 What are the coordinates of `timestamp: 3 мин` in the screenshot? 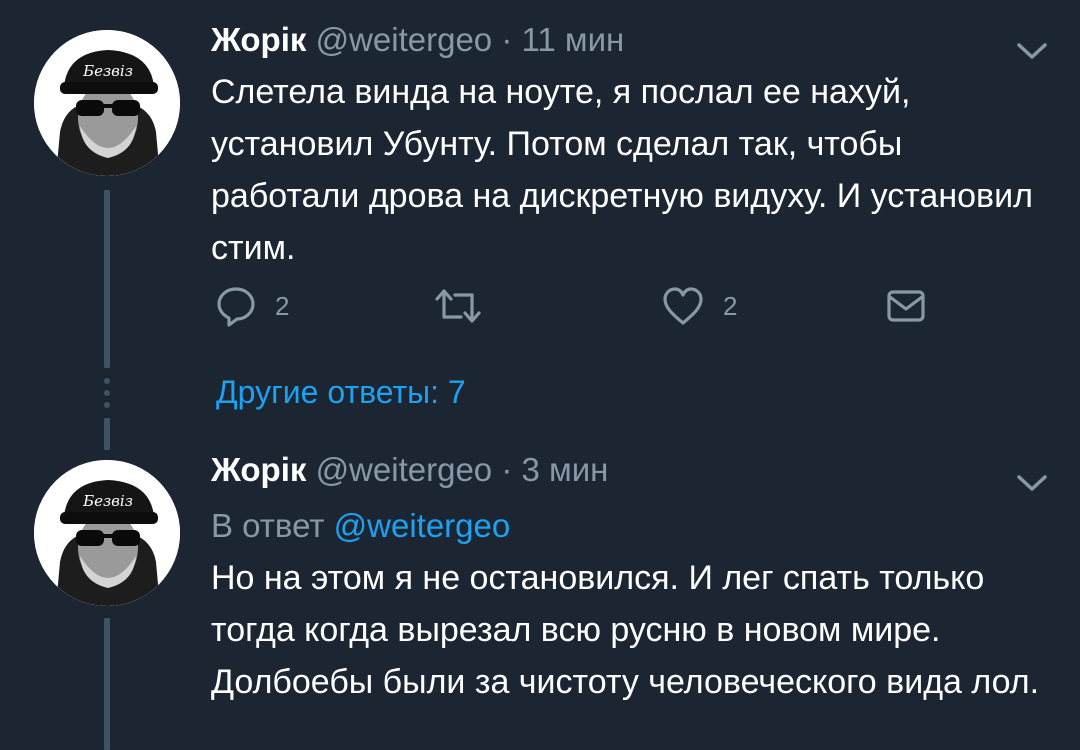 It's located at (565, 469).